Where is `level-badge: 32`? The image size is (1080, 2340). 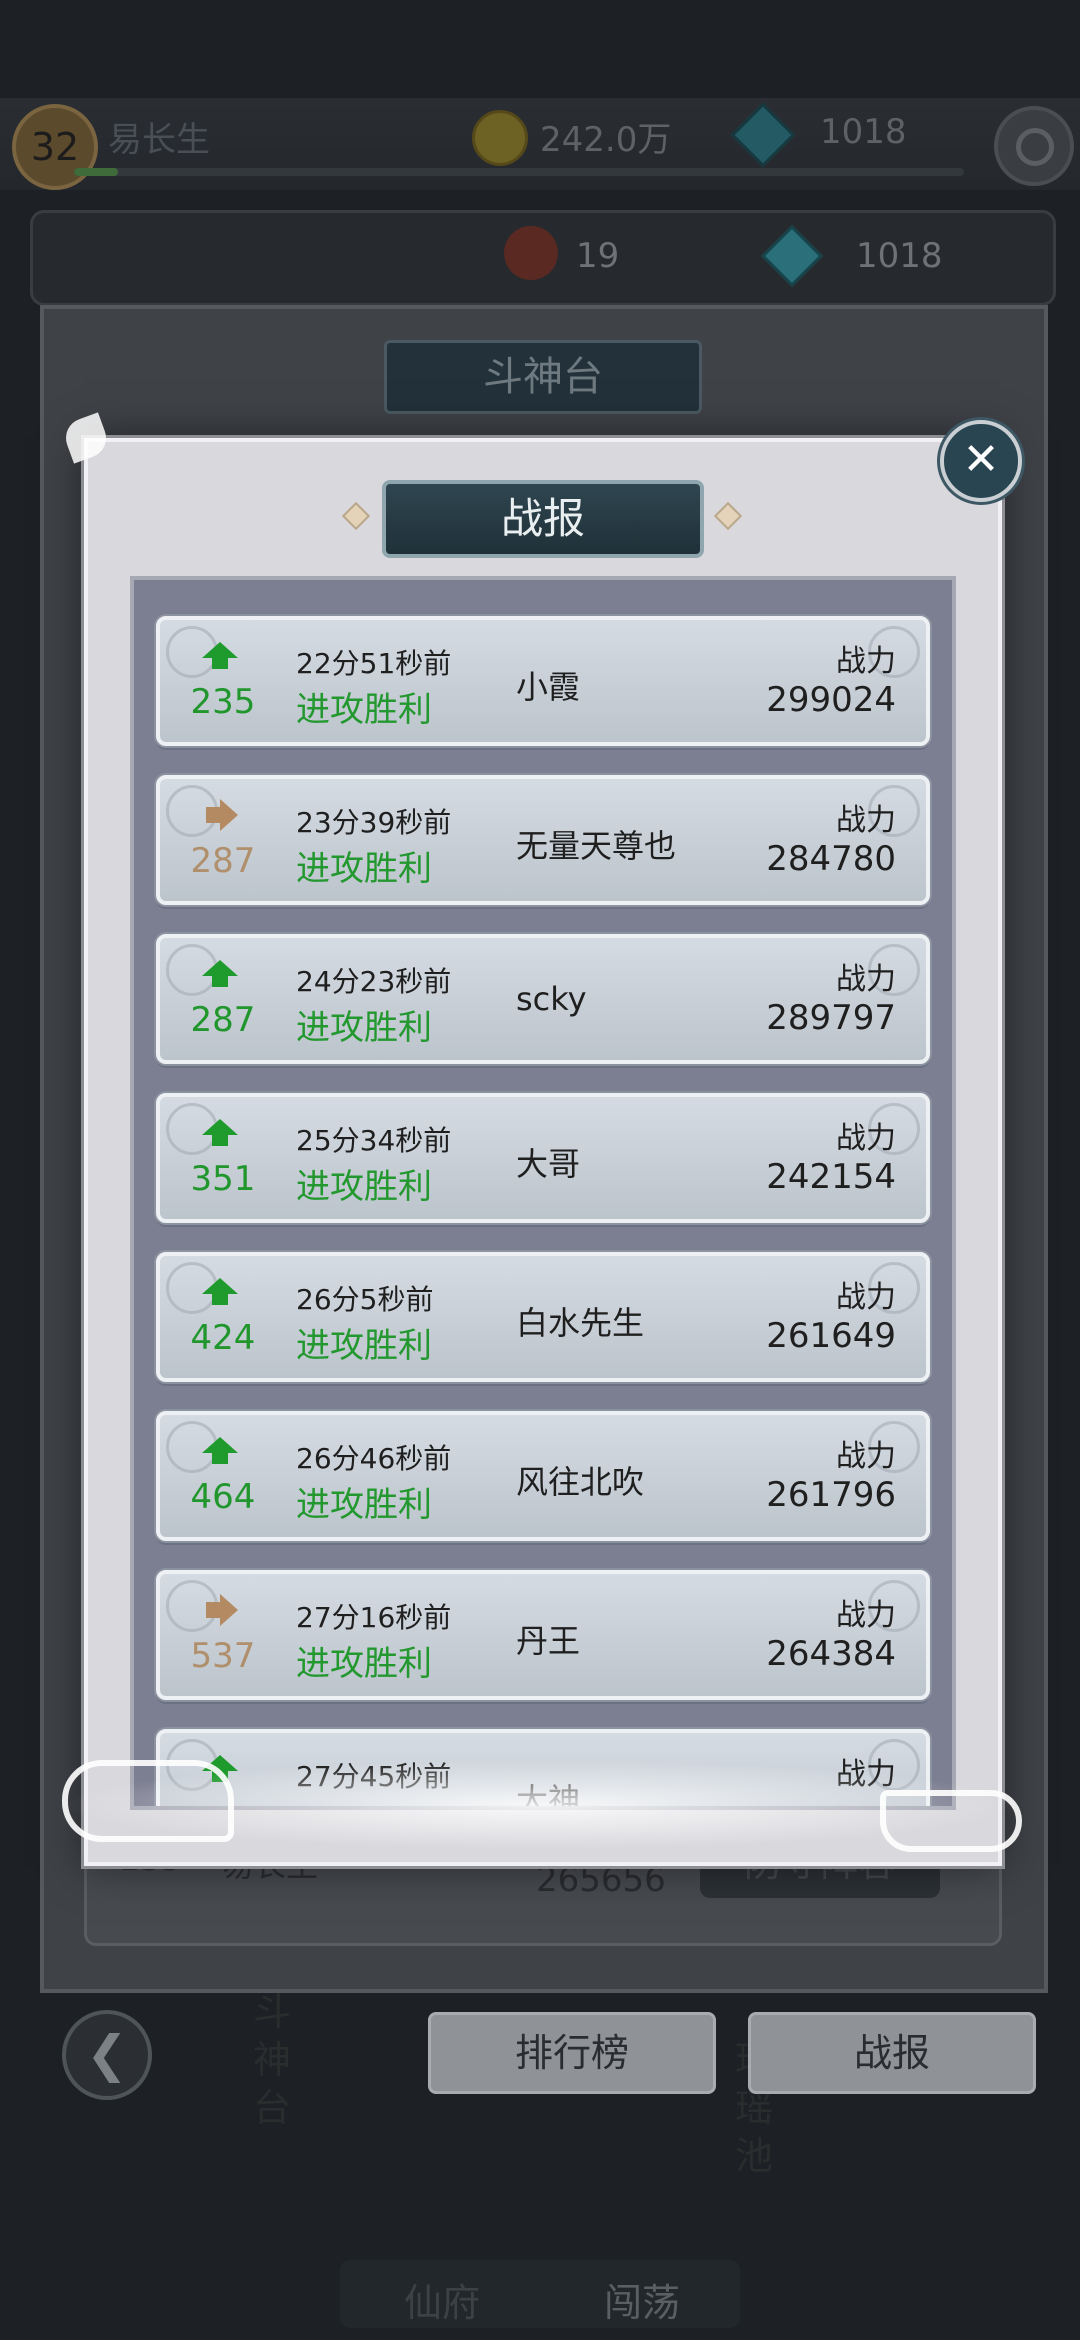
level-badge: 32 is located at coordinates (55, 147).